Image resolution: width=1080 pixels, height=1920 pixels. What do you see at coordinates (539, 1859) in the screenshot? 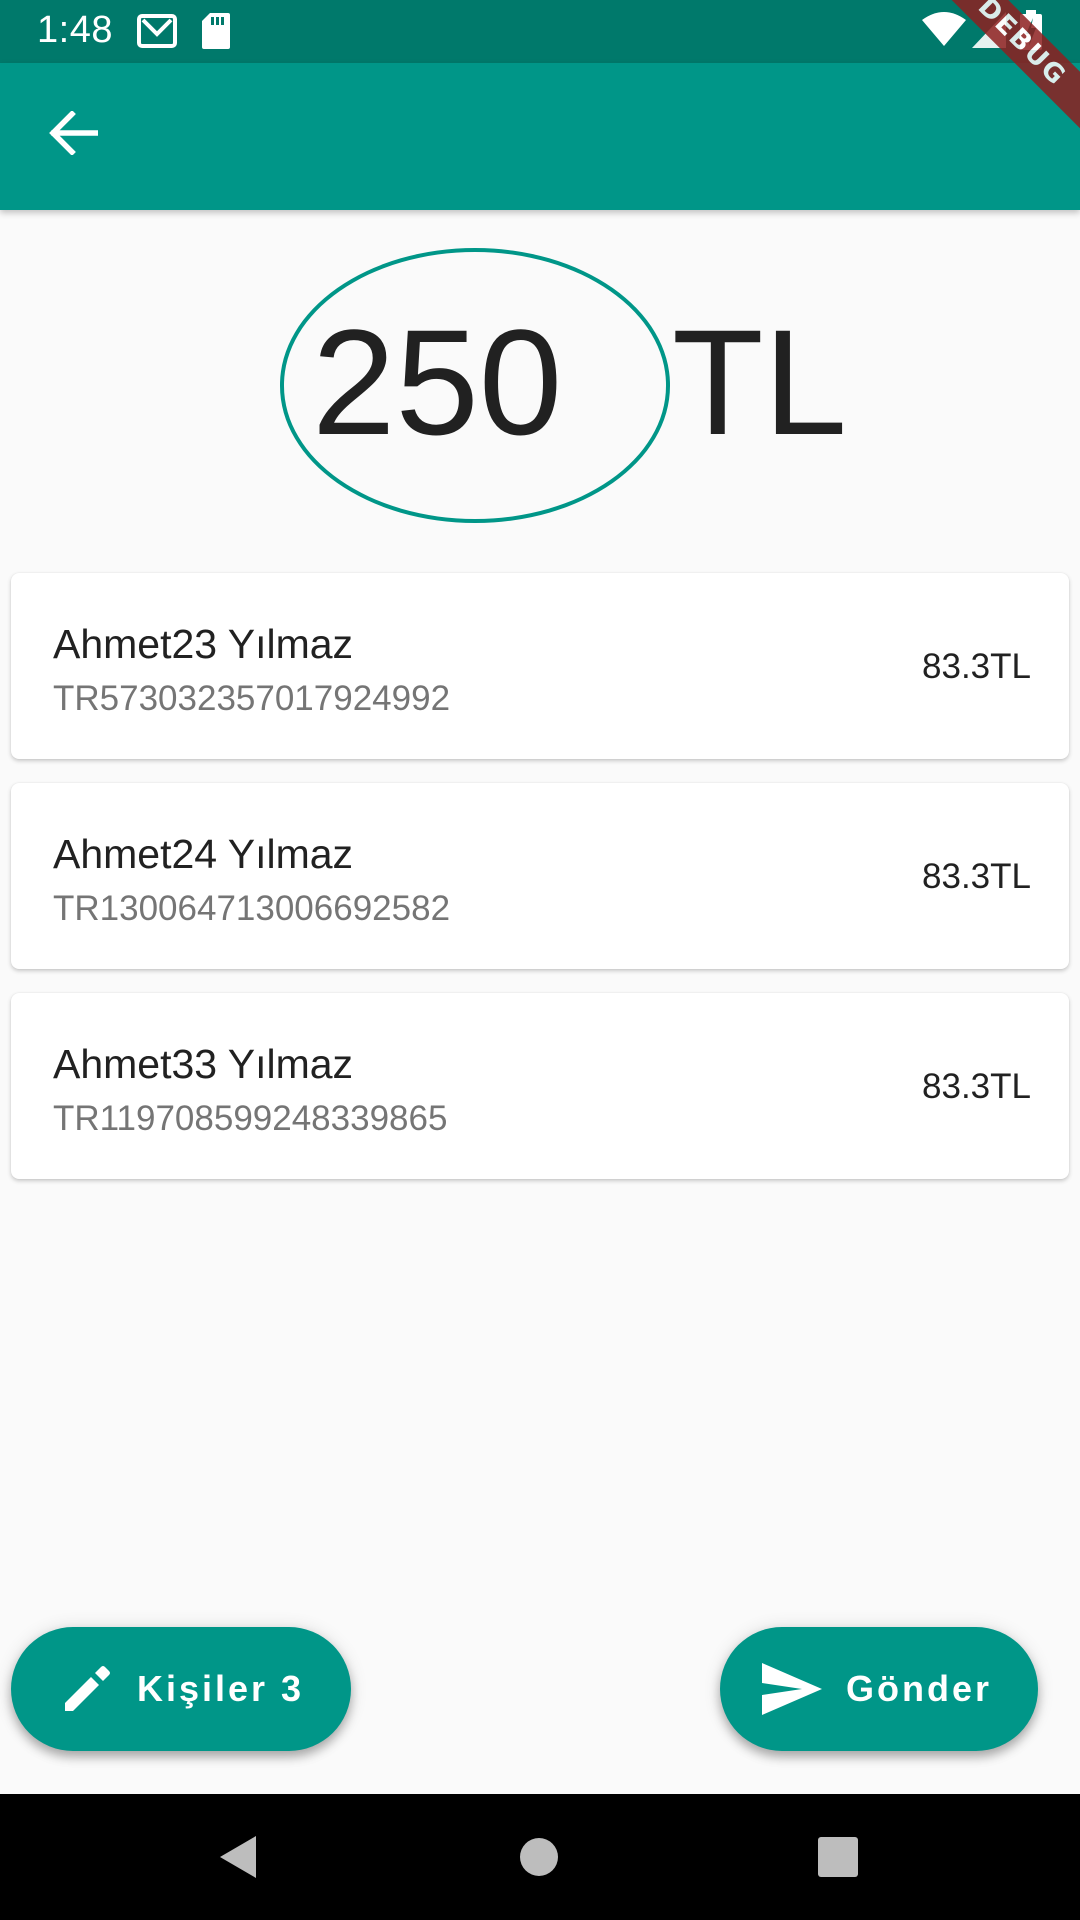
I see `home-circle-icon` at bounding box center [539, 1859].